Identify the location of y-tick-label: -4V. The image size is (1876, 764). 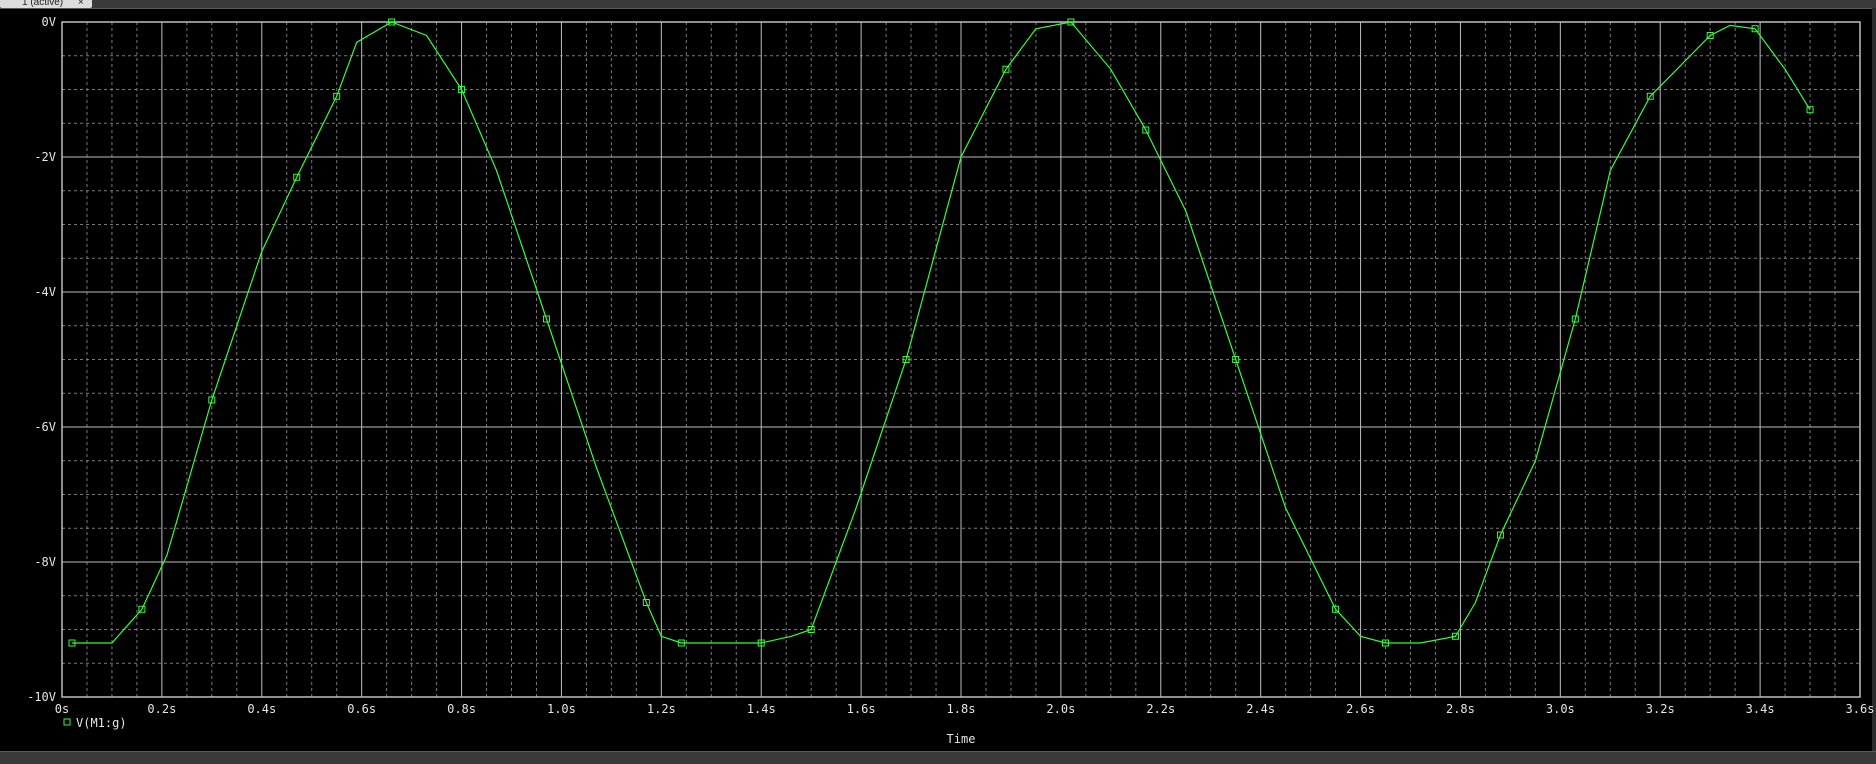
(45, 292).